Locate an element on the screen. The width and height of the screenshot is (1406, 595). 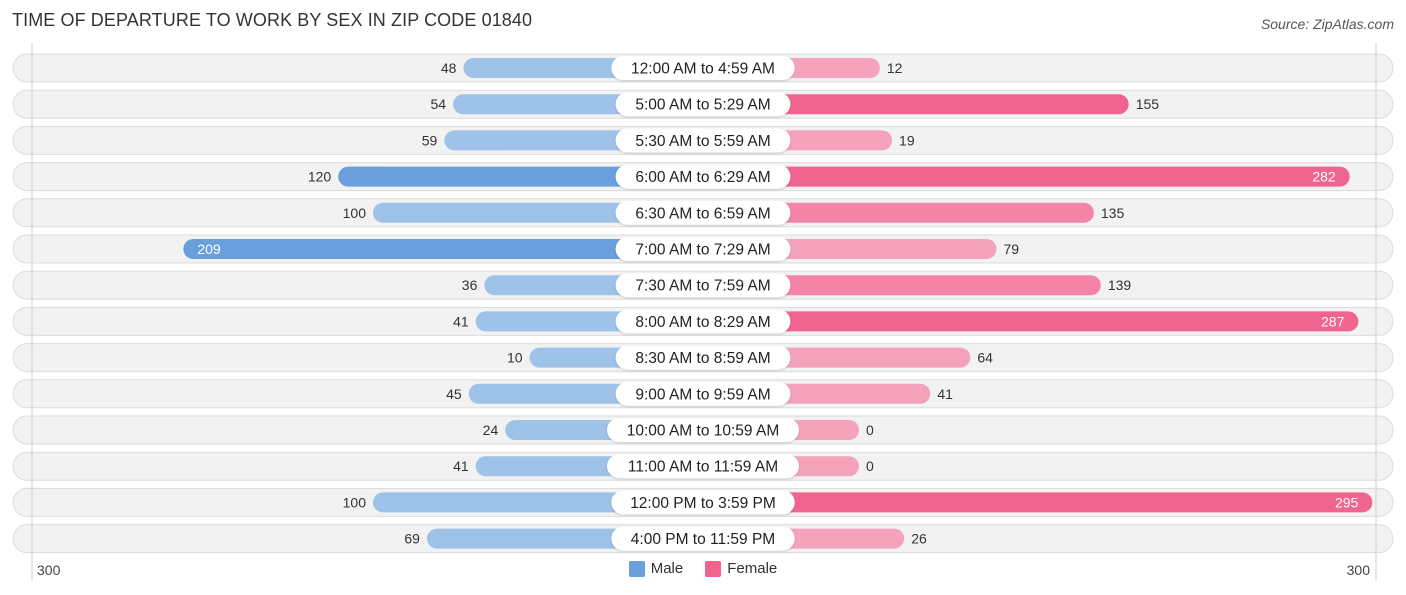
value-label-male: 36 is located at coordinates (470, 285).